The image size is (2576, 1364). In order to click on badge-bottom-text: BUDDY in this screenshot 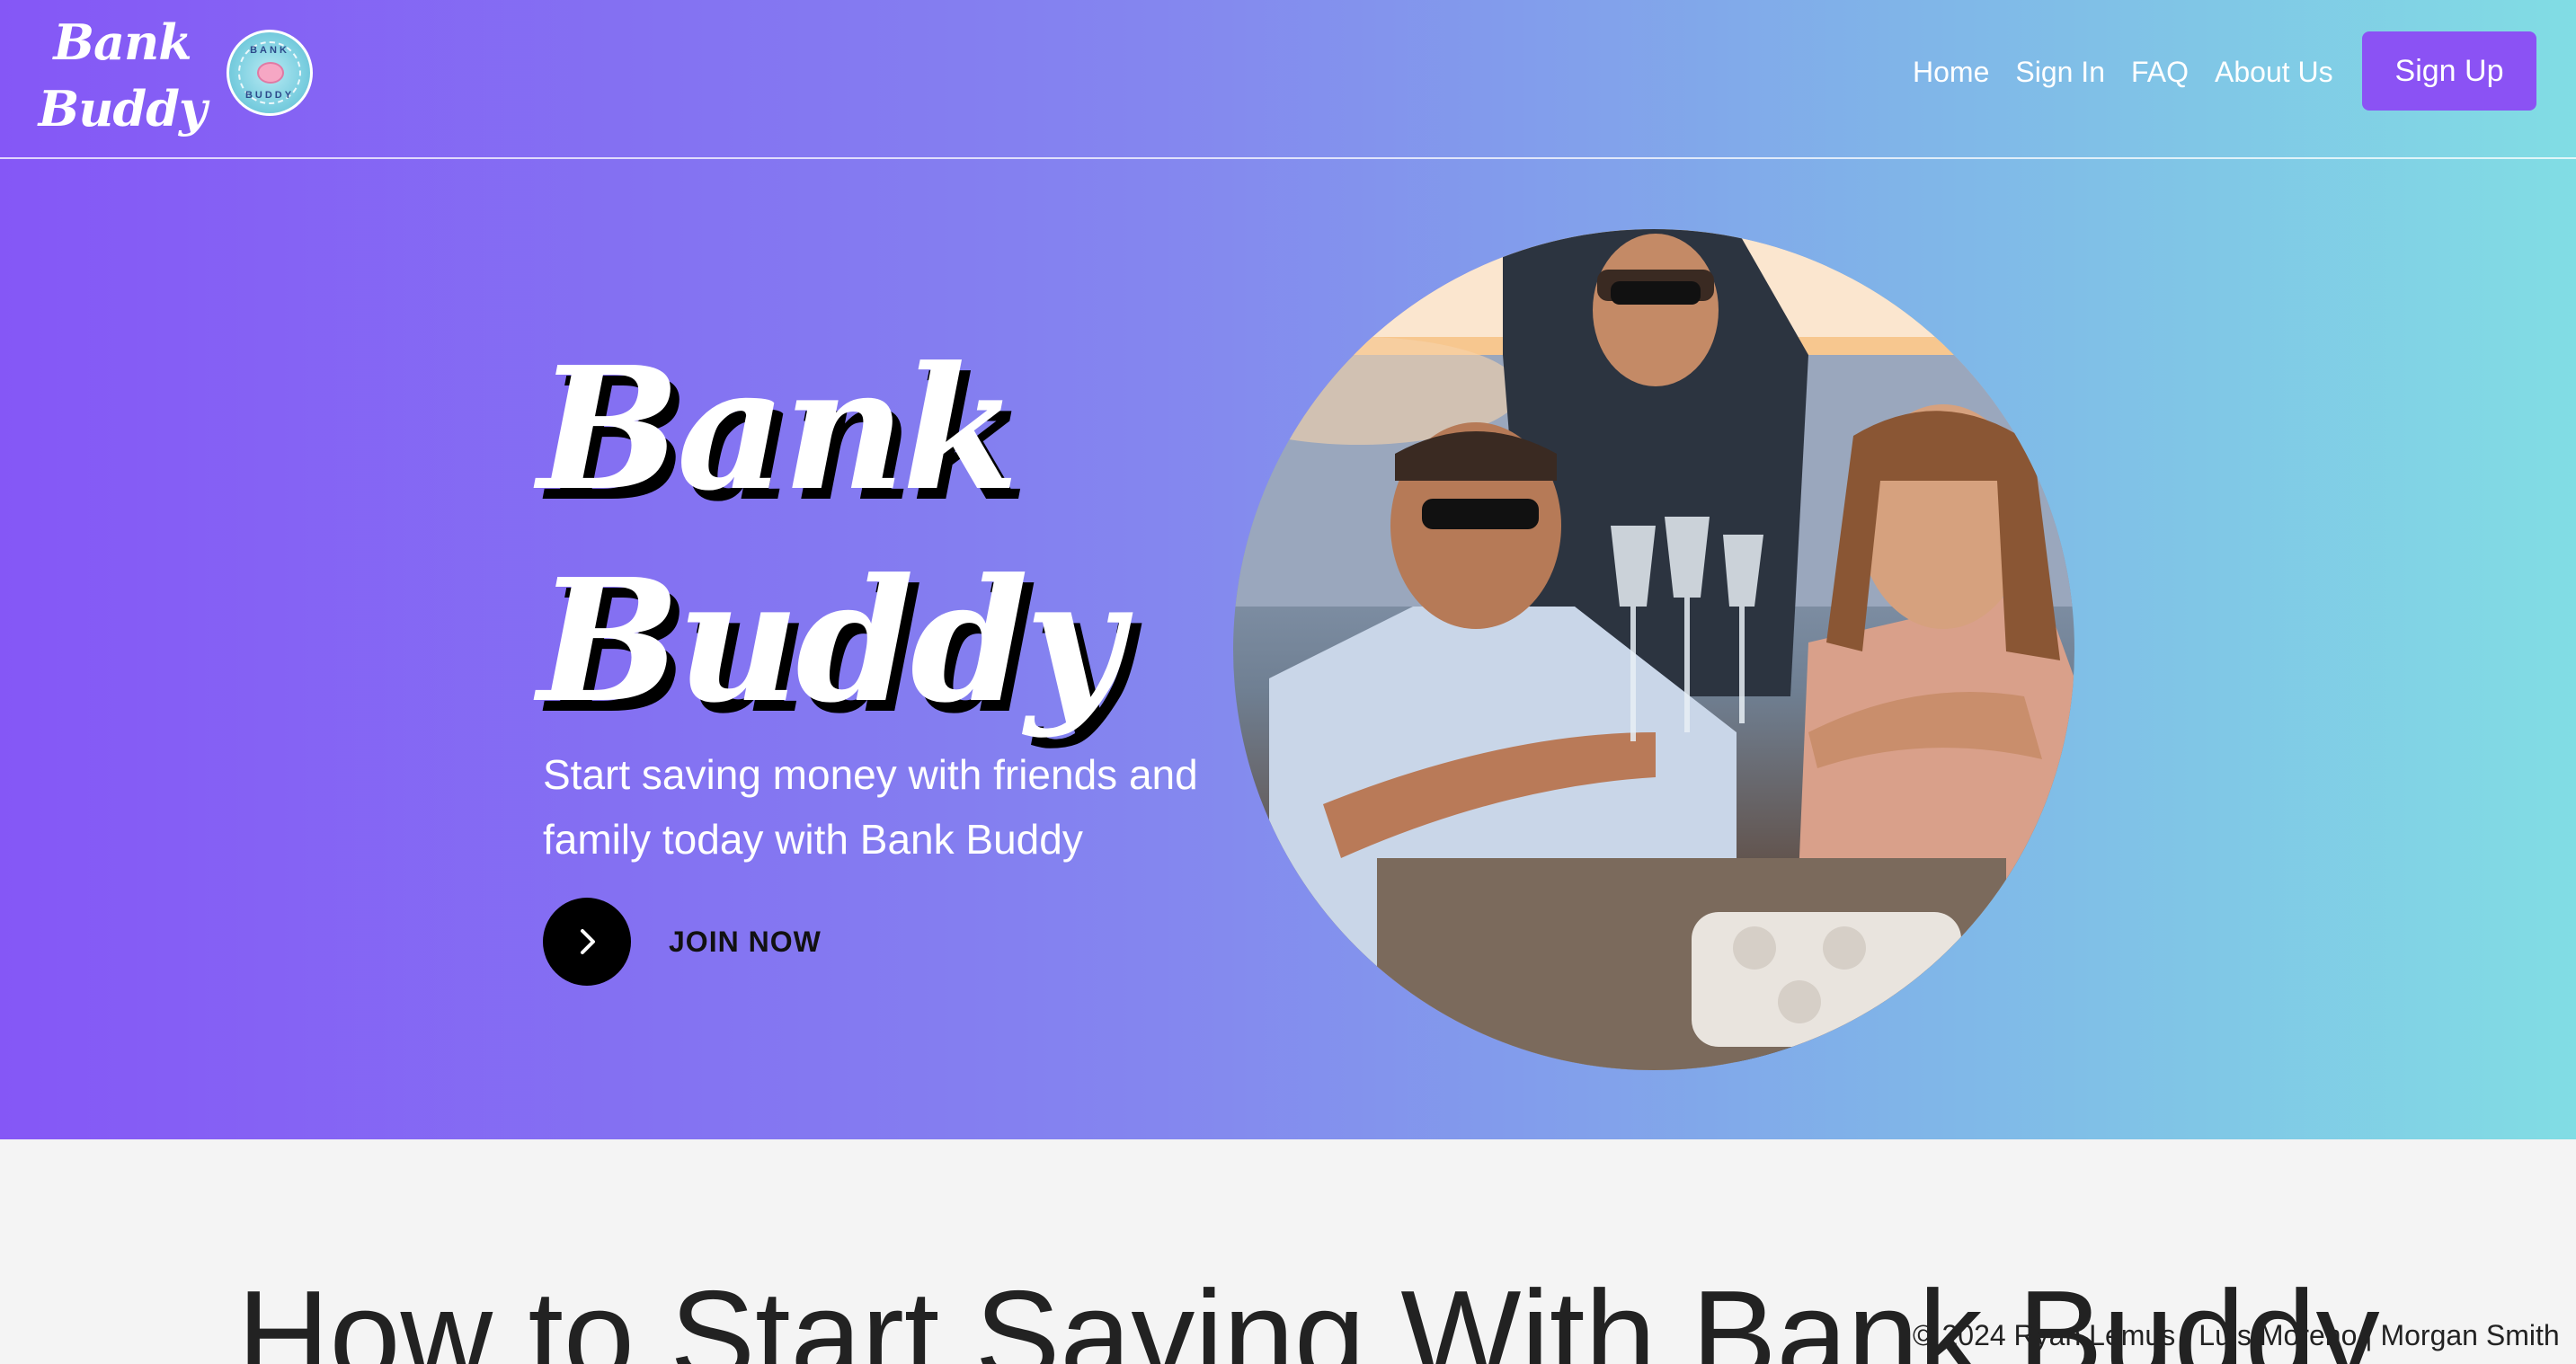, I will do `click(269, 95)`.